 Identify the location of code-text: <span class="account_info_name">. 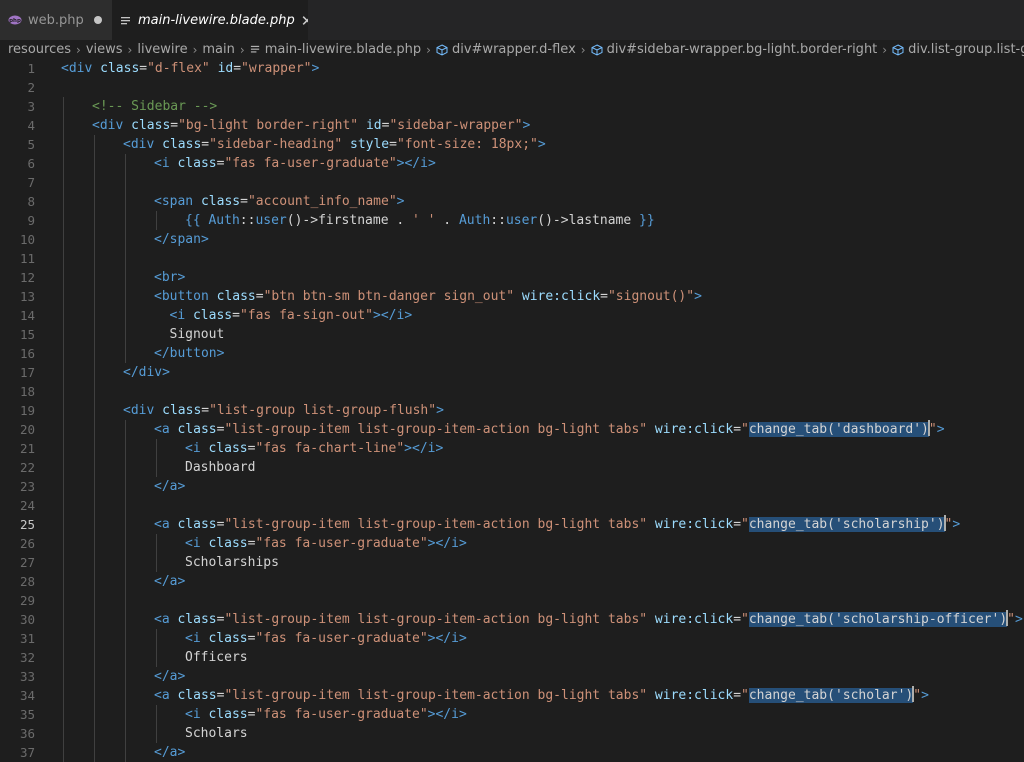
(279, 201).